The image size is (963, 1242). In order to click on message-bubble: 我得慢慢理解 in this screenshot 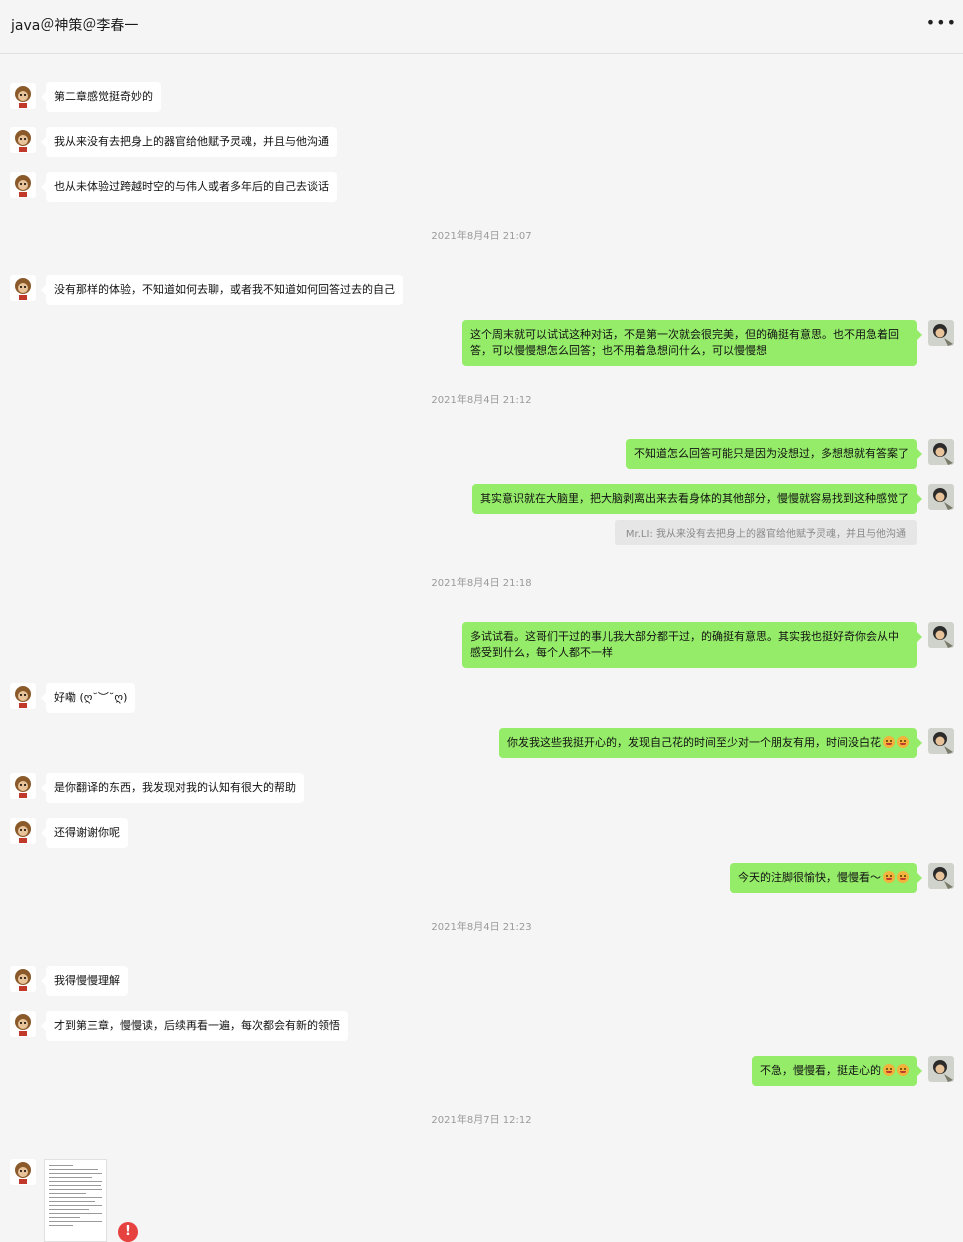, I will do `click(84, 981)`.